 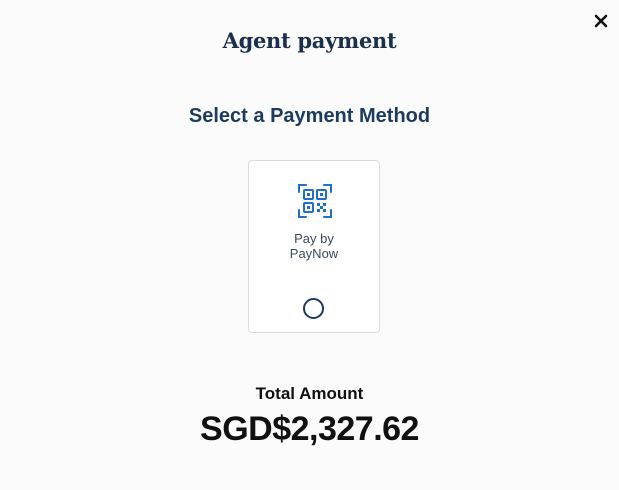 What do you see at coordinates (313, 308) in the screenshot?
I see `paynow-radio-button` at bounding box center [313, 308].